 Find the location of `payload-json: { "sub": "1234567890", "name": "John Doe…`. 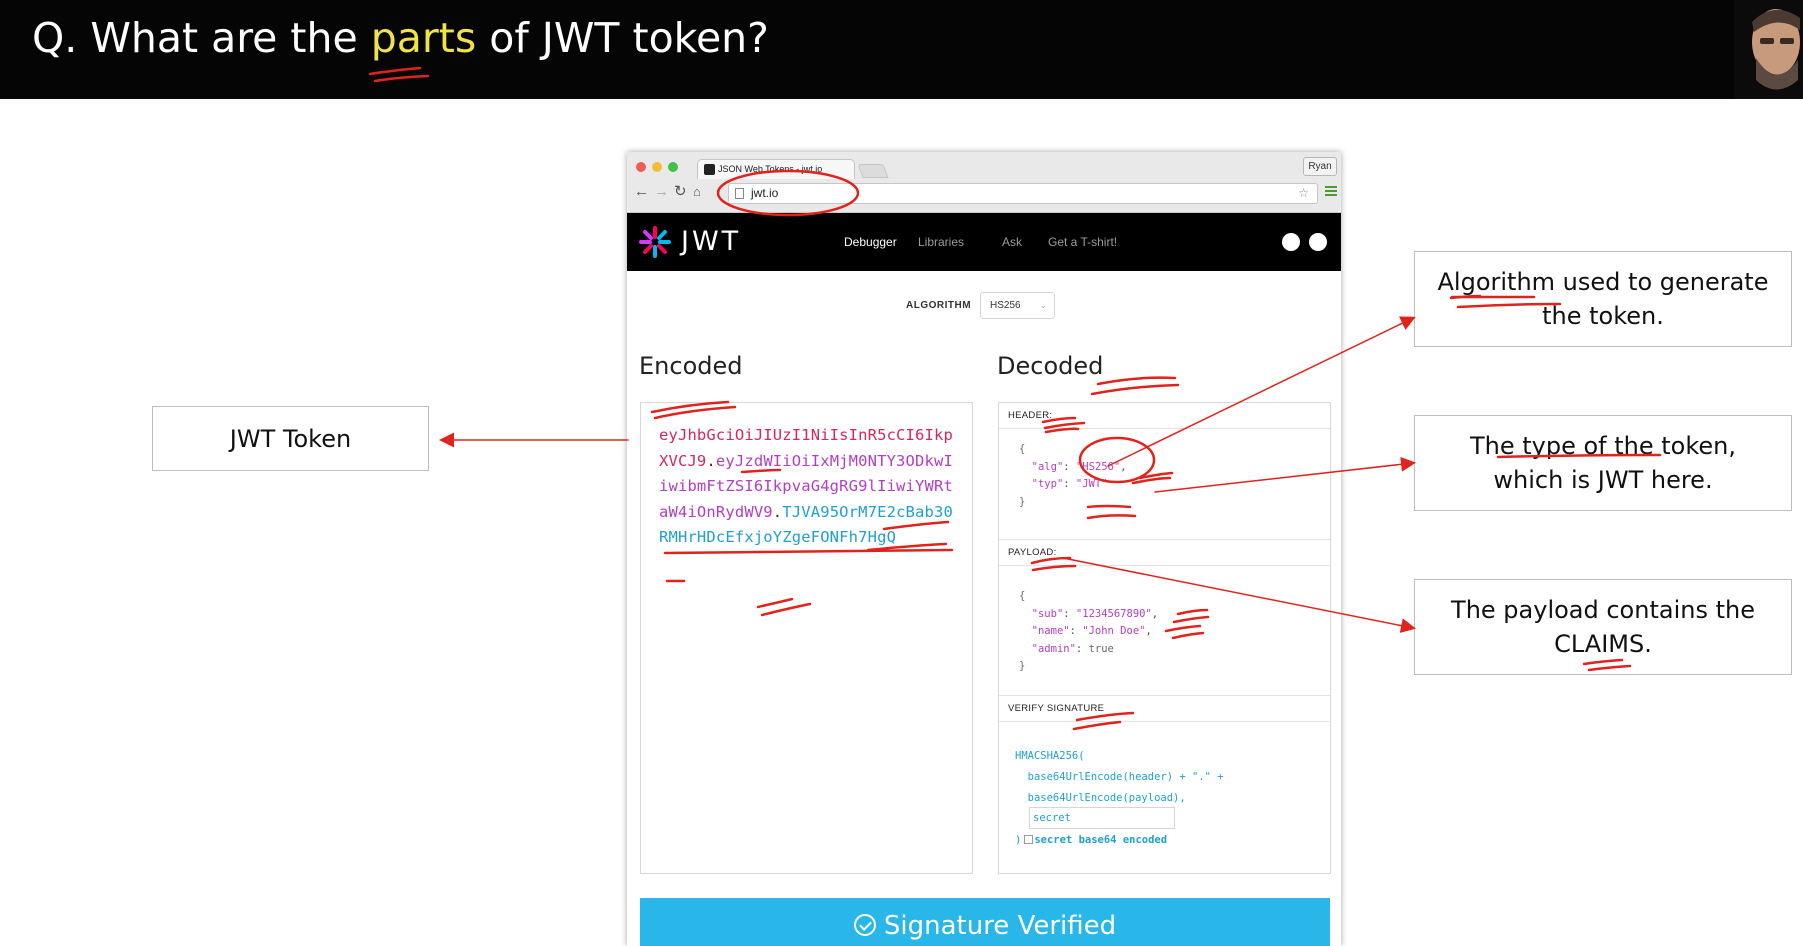

payload-json: { "sub": "1234567890", "name": "John Doe… is located at coordinates (1088, 632).